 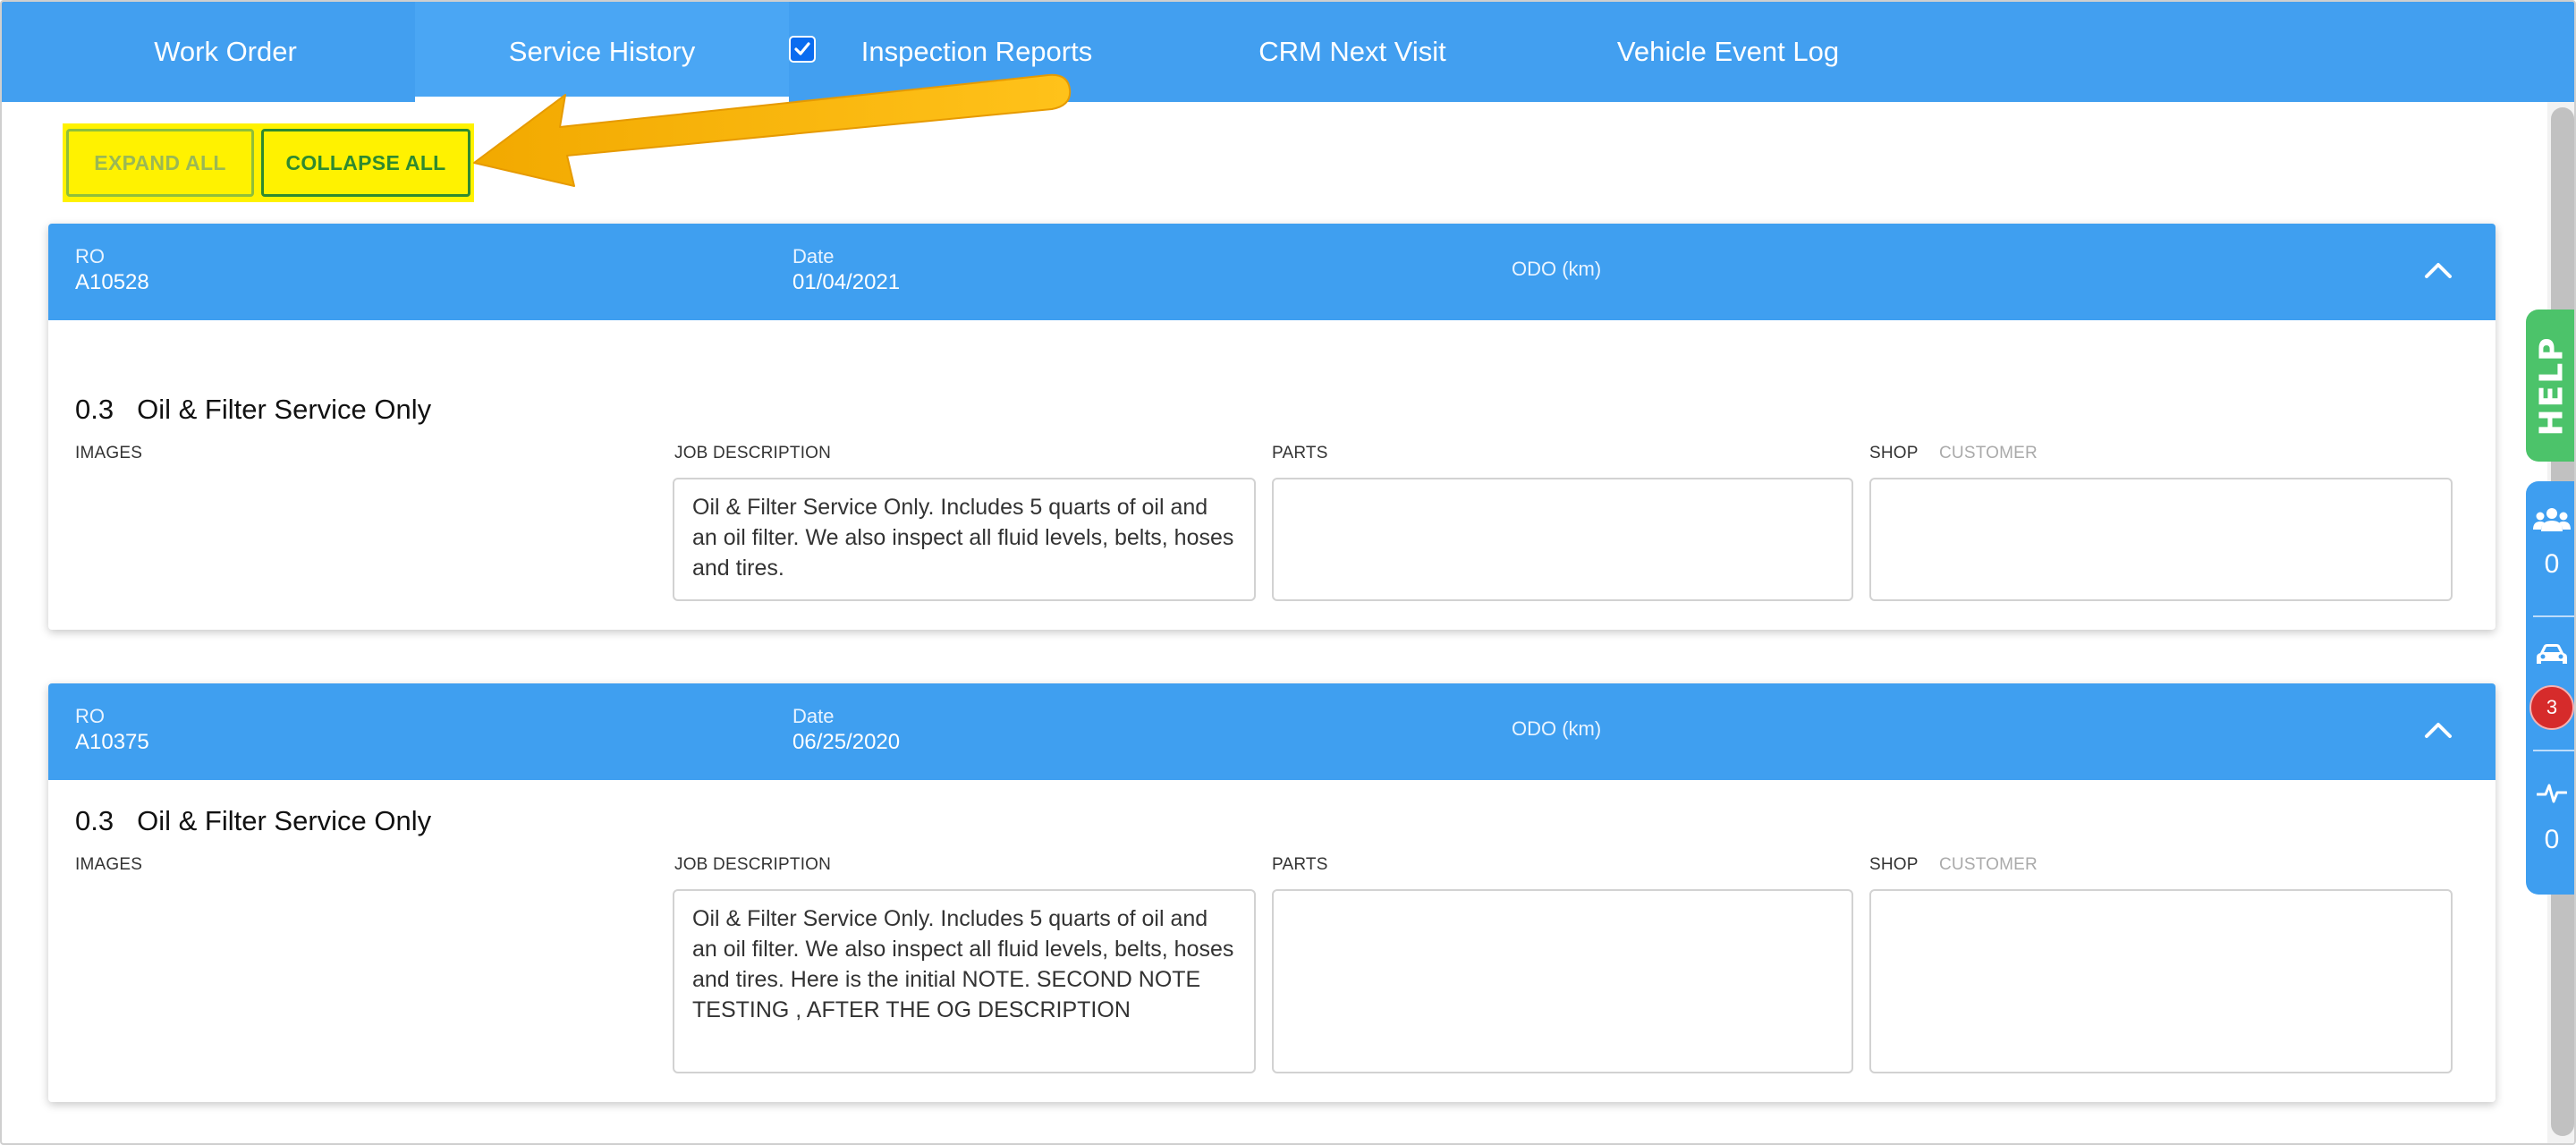 I want to click on customers-icon, so click(x=2550, y=519).